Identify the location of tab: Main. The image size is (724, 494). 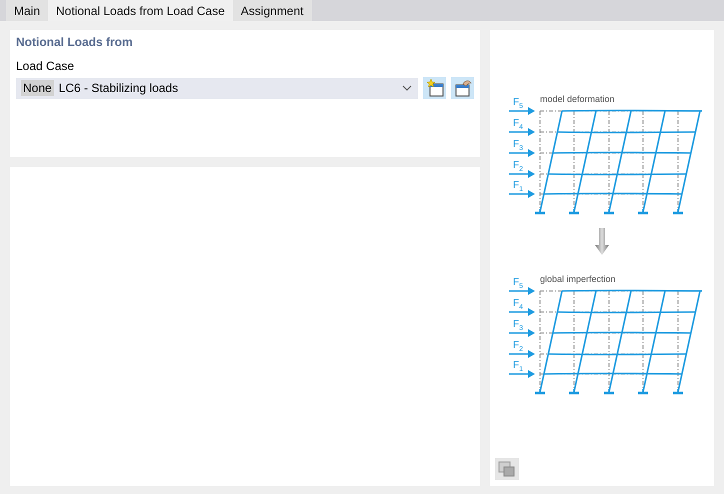
(27, 10).